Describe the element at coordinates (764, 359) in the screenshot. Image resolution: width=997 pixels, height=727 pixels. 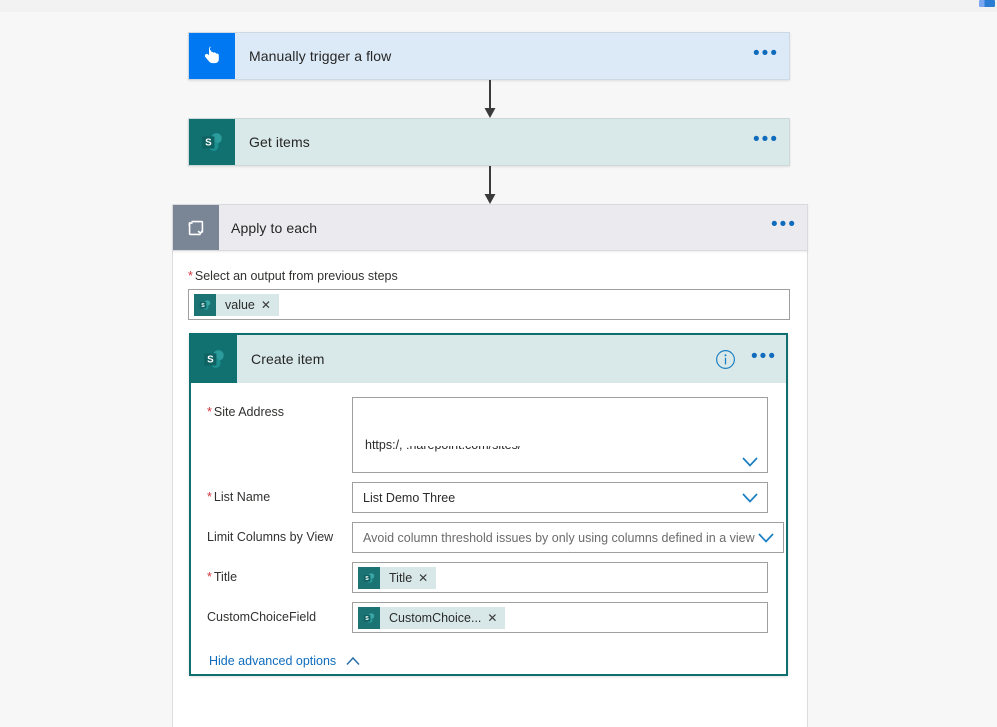
I see `create-item-menu-button: •••` at that location.